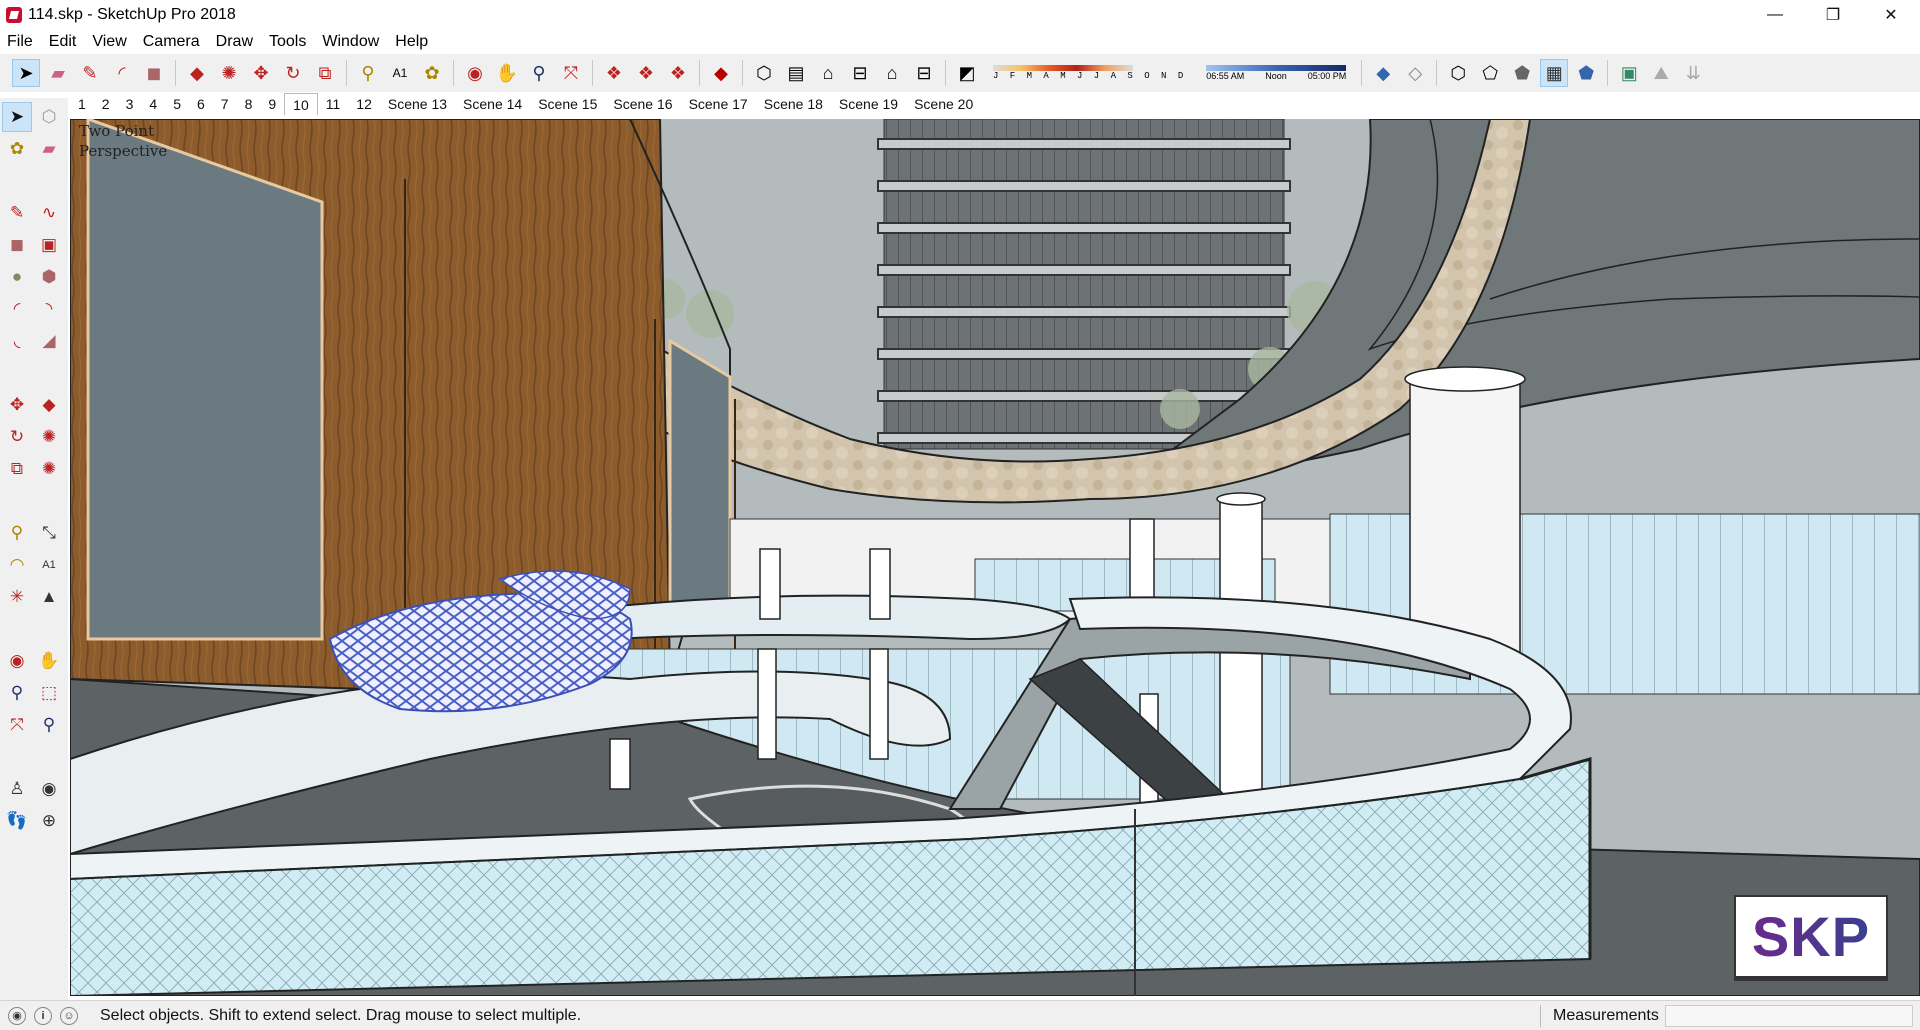 Image resolution: width=1920 pixels, height=1030 pixels. What do you see at coordinates (678, 73) in the screenshot?
I see `share-model-icon: ❖` at bounding box center [678, 73].